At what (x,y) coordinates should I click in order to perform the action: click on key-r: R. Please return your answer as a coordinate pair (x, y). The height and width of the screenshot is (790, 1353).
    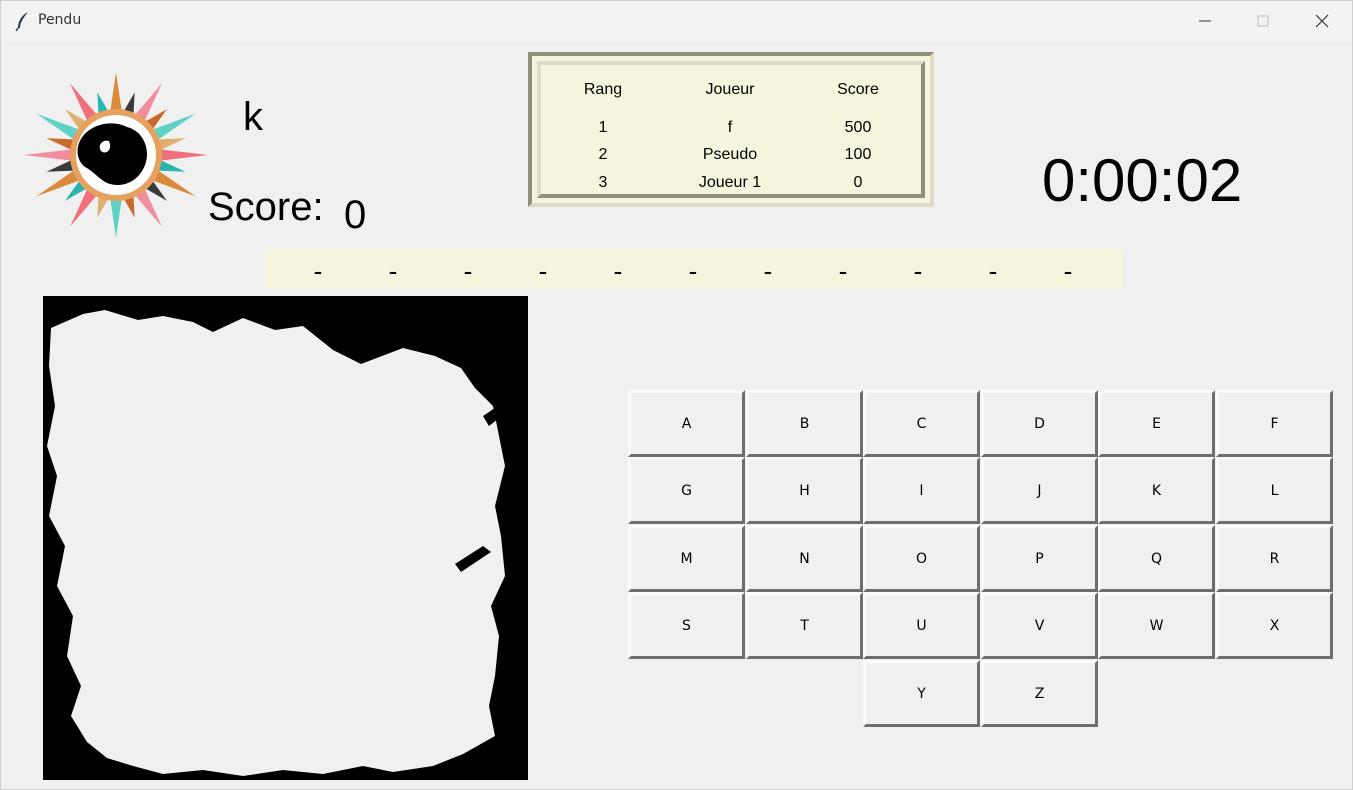
    Looking at the image, I should click on (1274, 558).